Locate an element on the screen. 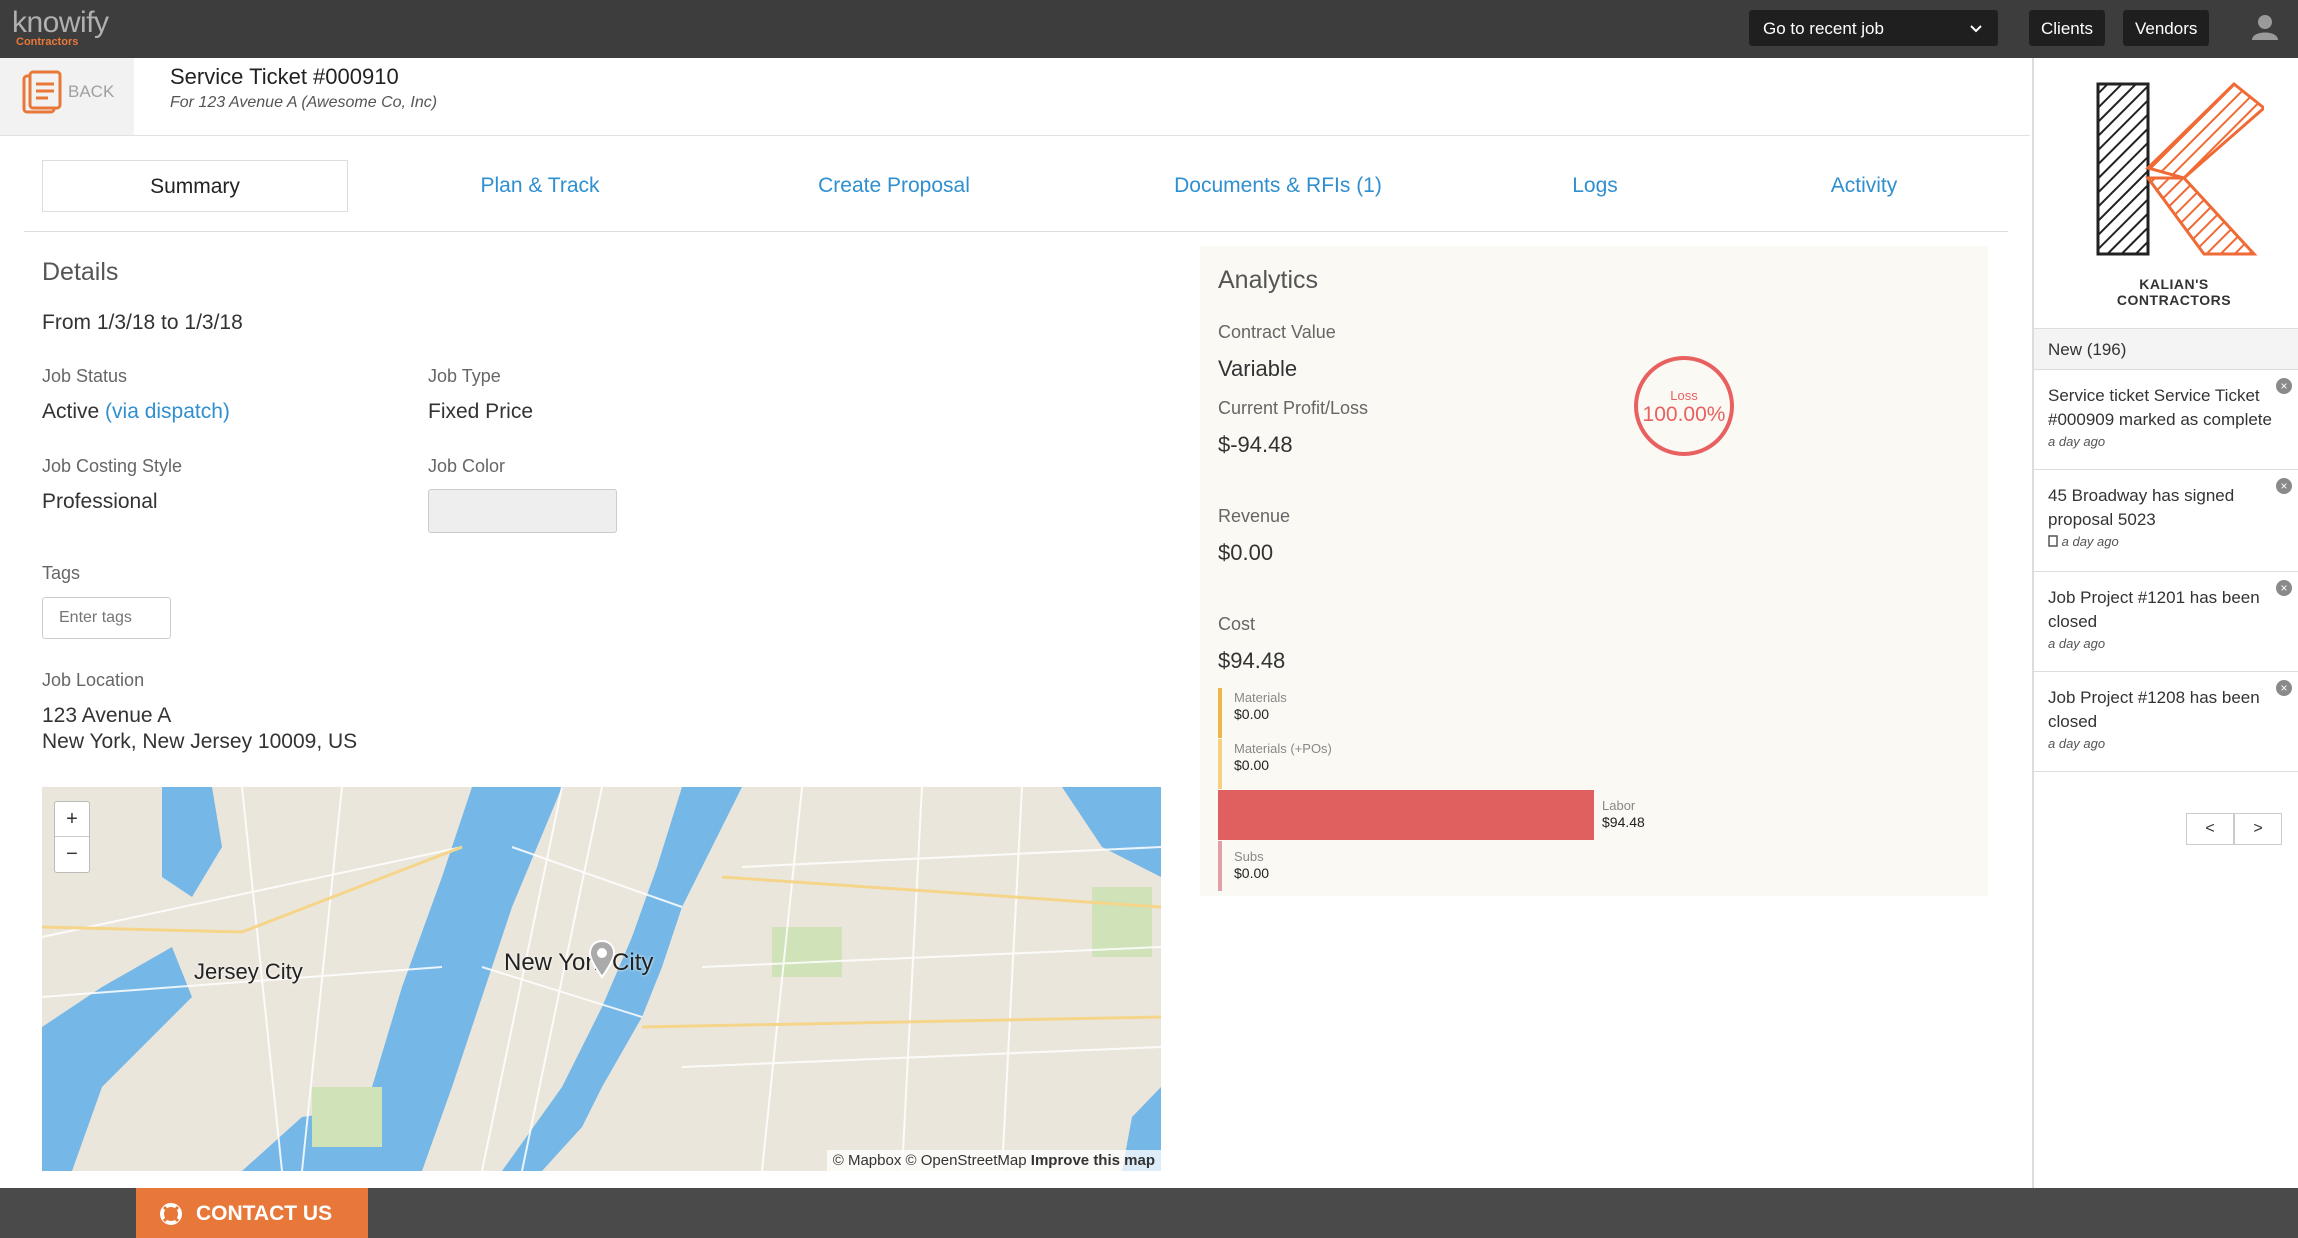 The height and width of the screenshot is (1238, 2298). costing-style-value: Professional is located at coordinates (100, 501).